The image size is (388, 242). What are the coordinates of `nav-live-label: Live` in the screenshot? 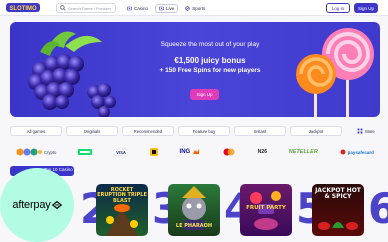 It's located at (170, 8).